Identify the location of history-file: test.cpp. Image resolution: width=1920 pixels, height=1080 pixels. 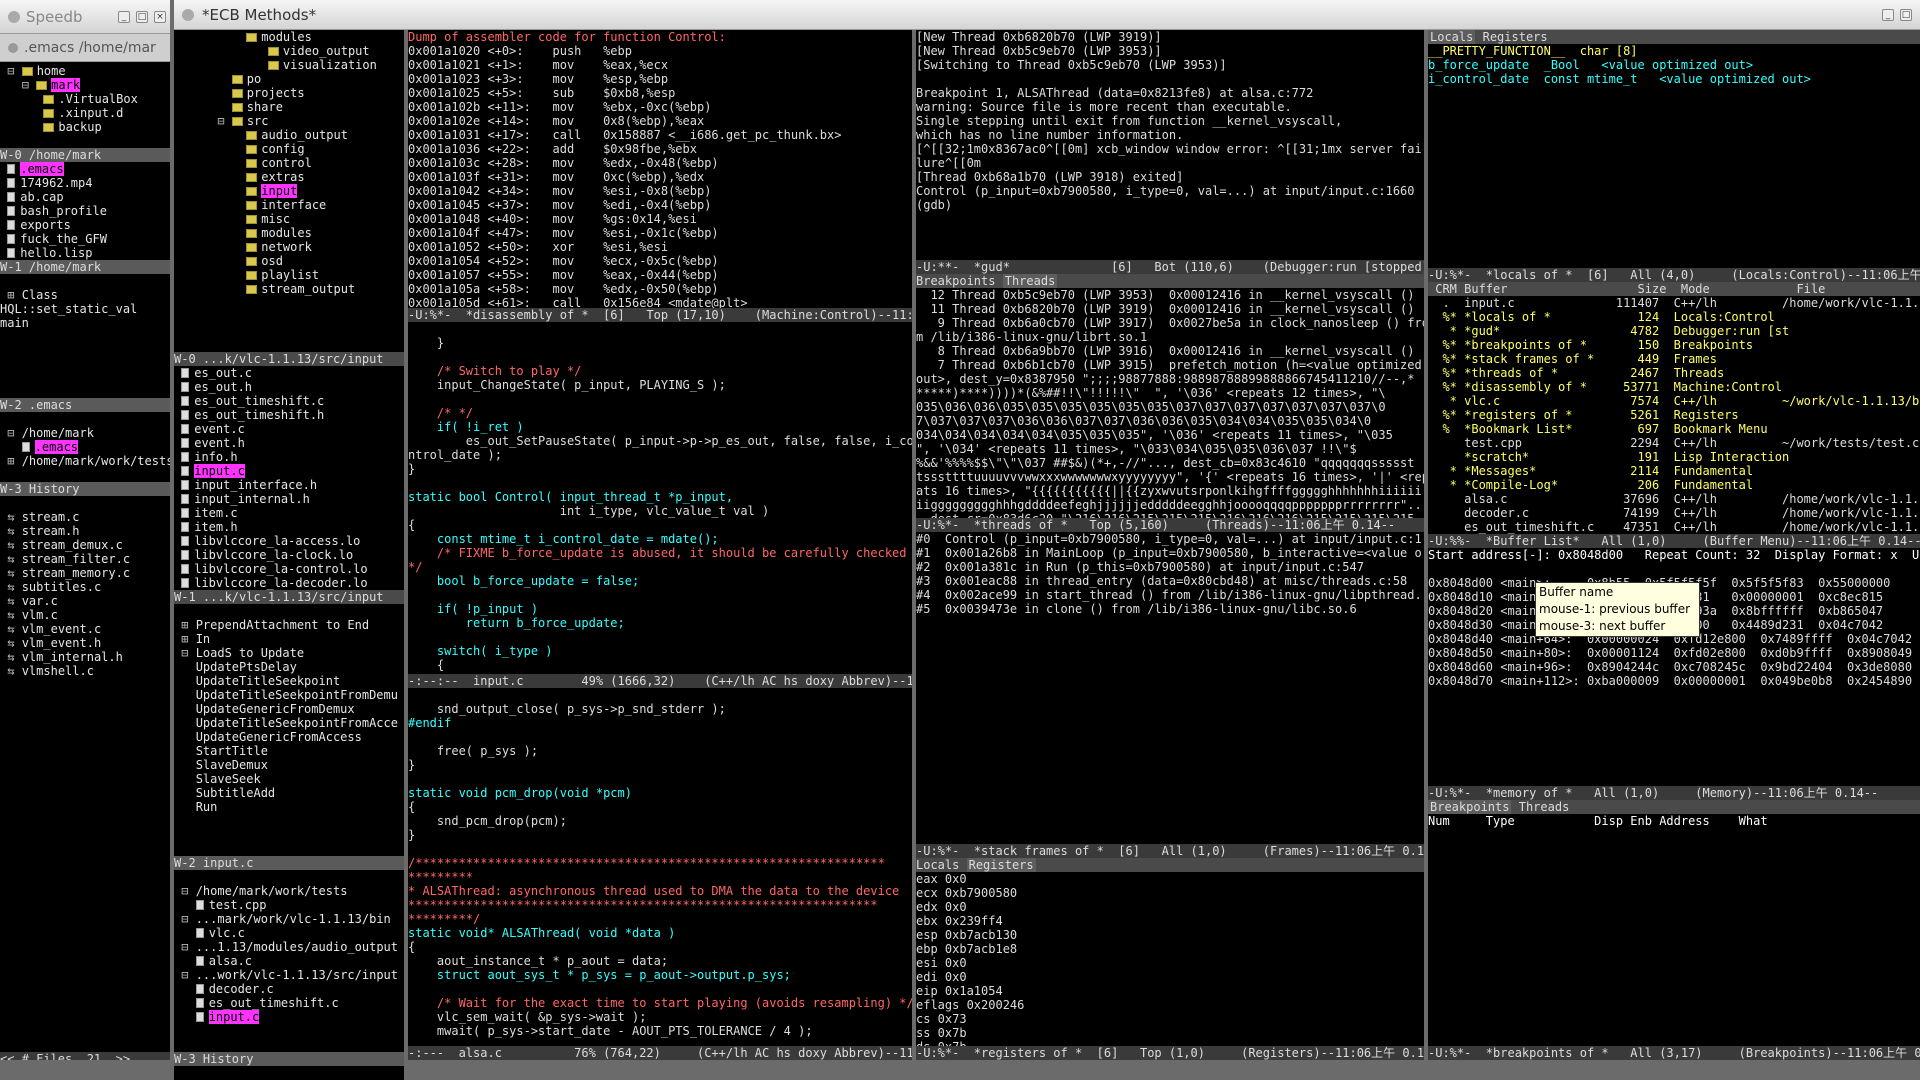
(289, 905).